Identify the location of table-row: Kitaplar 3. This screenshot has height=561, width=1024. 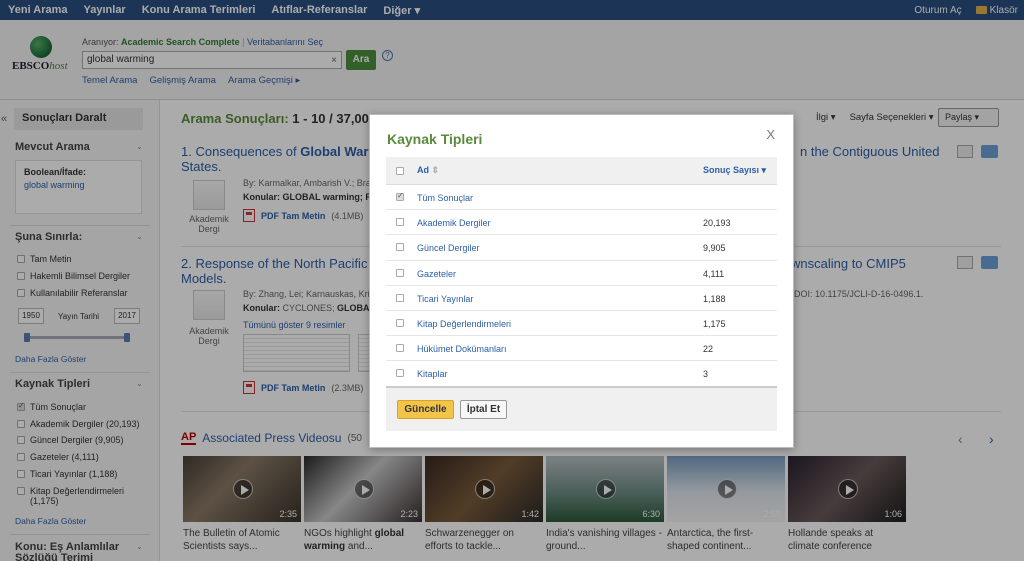
(581, 374).